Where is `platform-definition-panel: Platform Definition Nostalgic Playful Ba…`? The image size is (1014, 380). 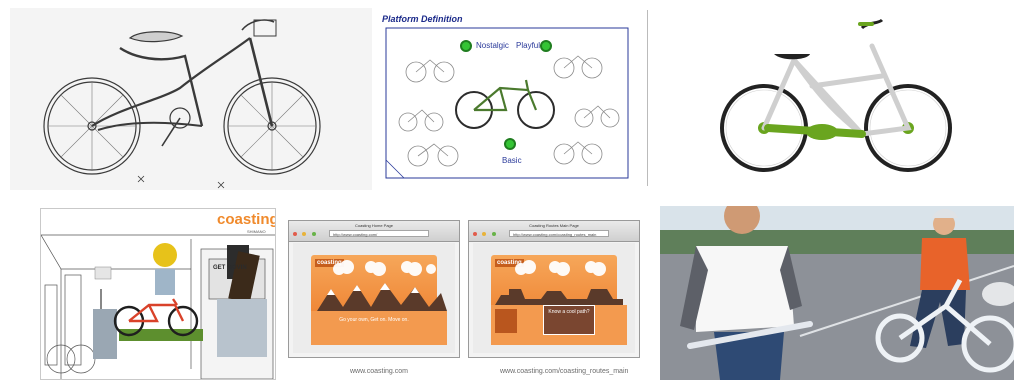 platform-definition-panel: Platform Definition Nostalgic Playful Ba… is located at coordinates (504, 96).